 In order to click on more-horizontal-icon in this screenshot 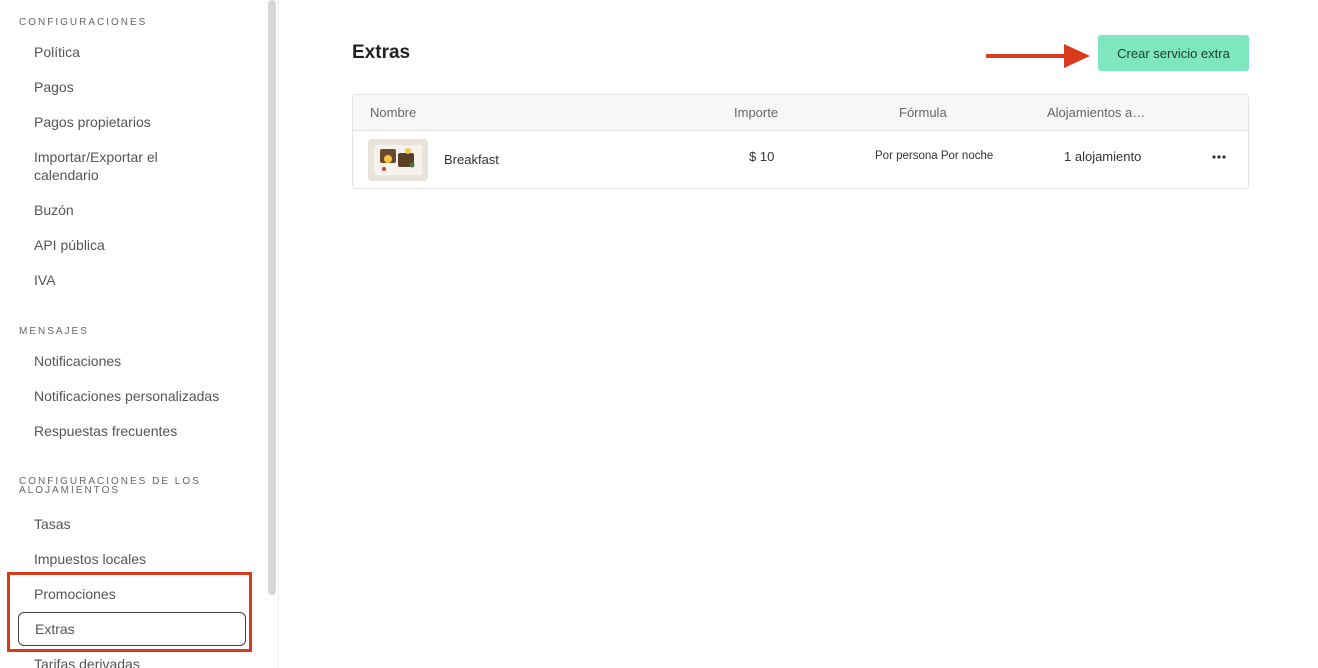, I will do `click(1219, 157)`.